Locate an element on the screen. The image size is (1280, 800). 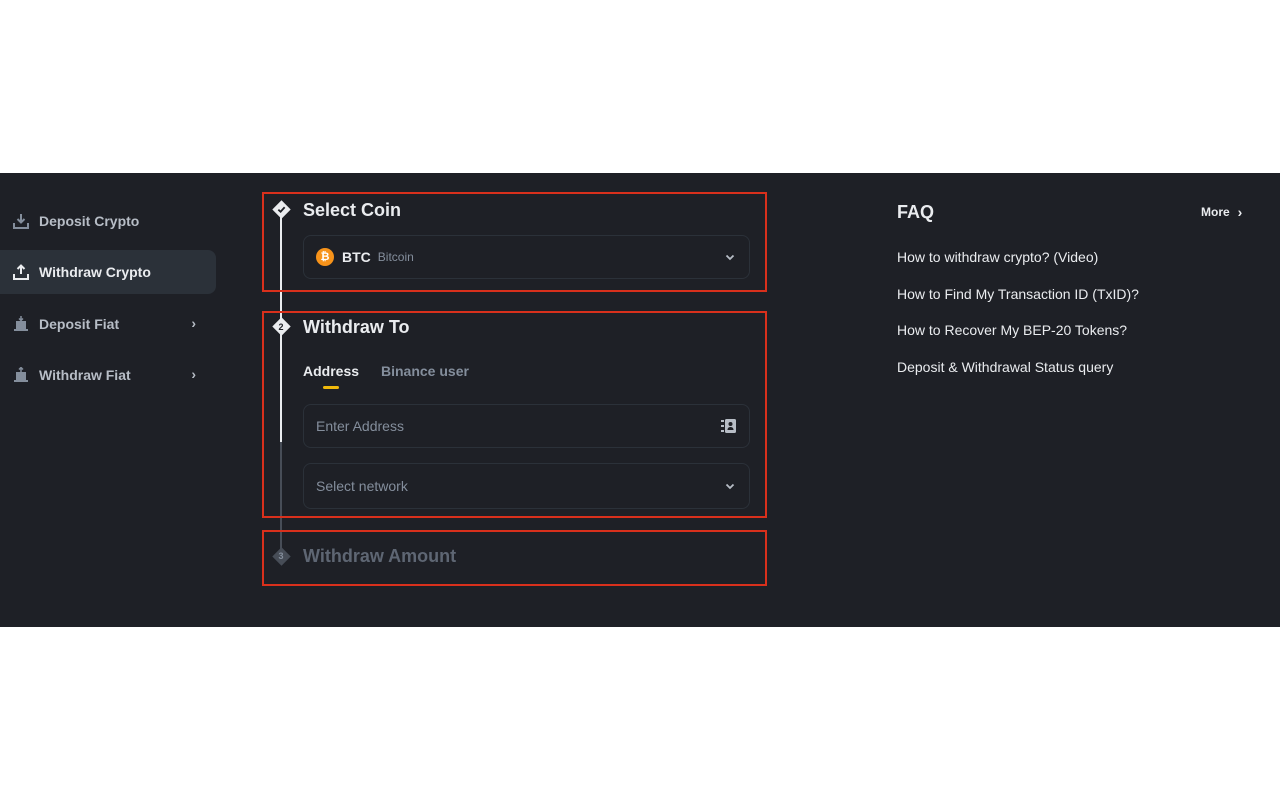
sidebar-item-label: Deposit Crypto is located at coordinates (89, 221).